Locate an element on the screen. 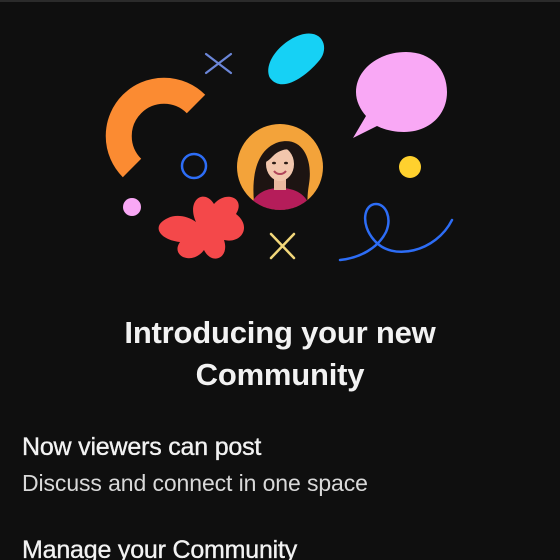 The height and width of the screenshot is (560, 560). orange-arc-icon is located at coordinates (155, 127).